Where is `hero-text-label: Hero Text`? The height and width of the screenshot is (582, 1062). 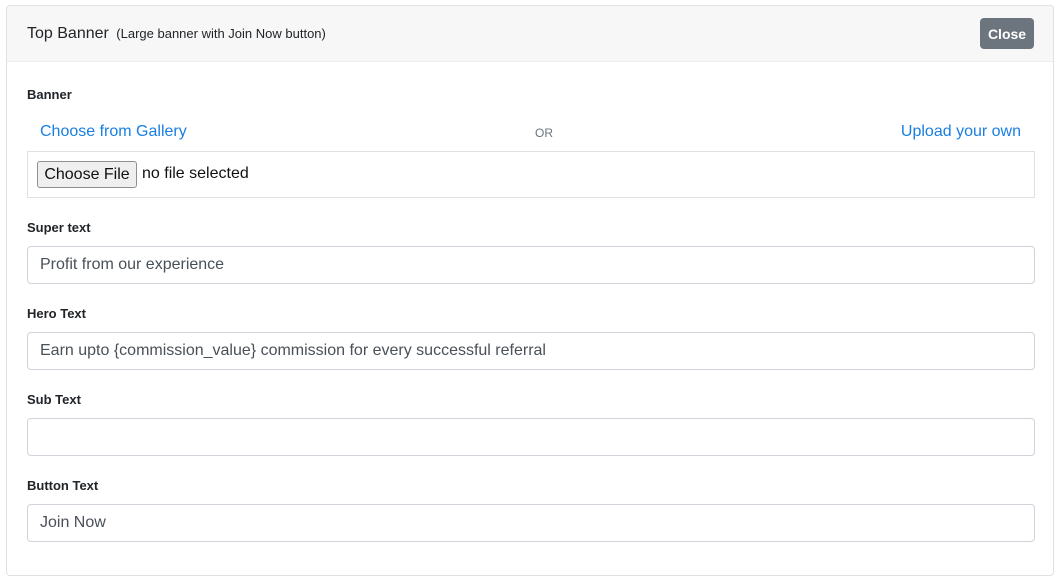 hero-text-label: Hero Text is located at coordinates (56, 313).